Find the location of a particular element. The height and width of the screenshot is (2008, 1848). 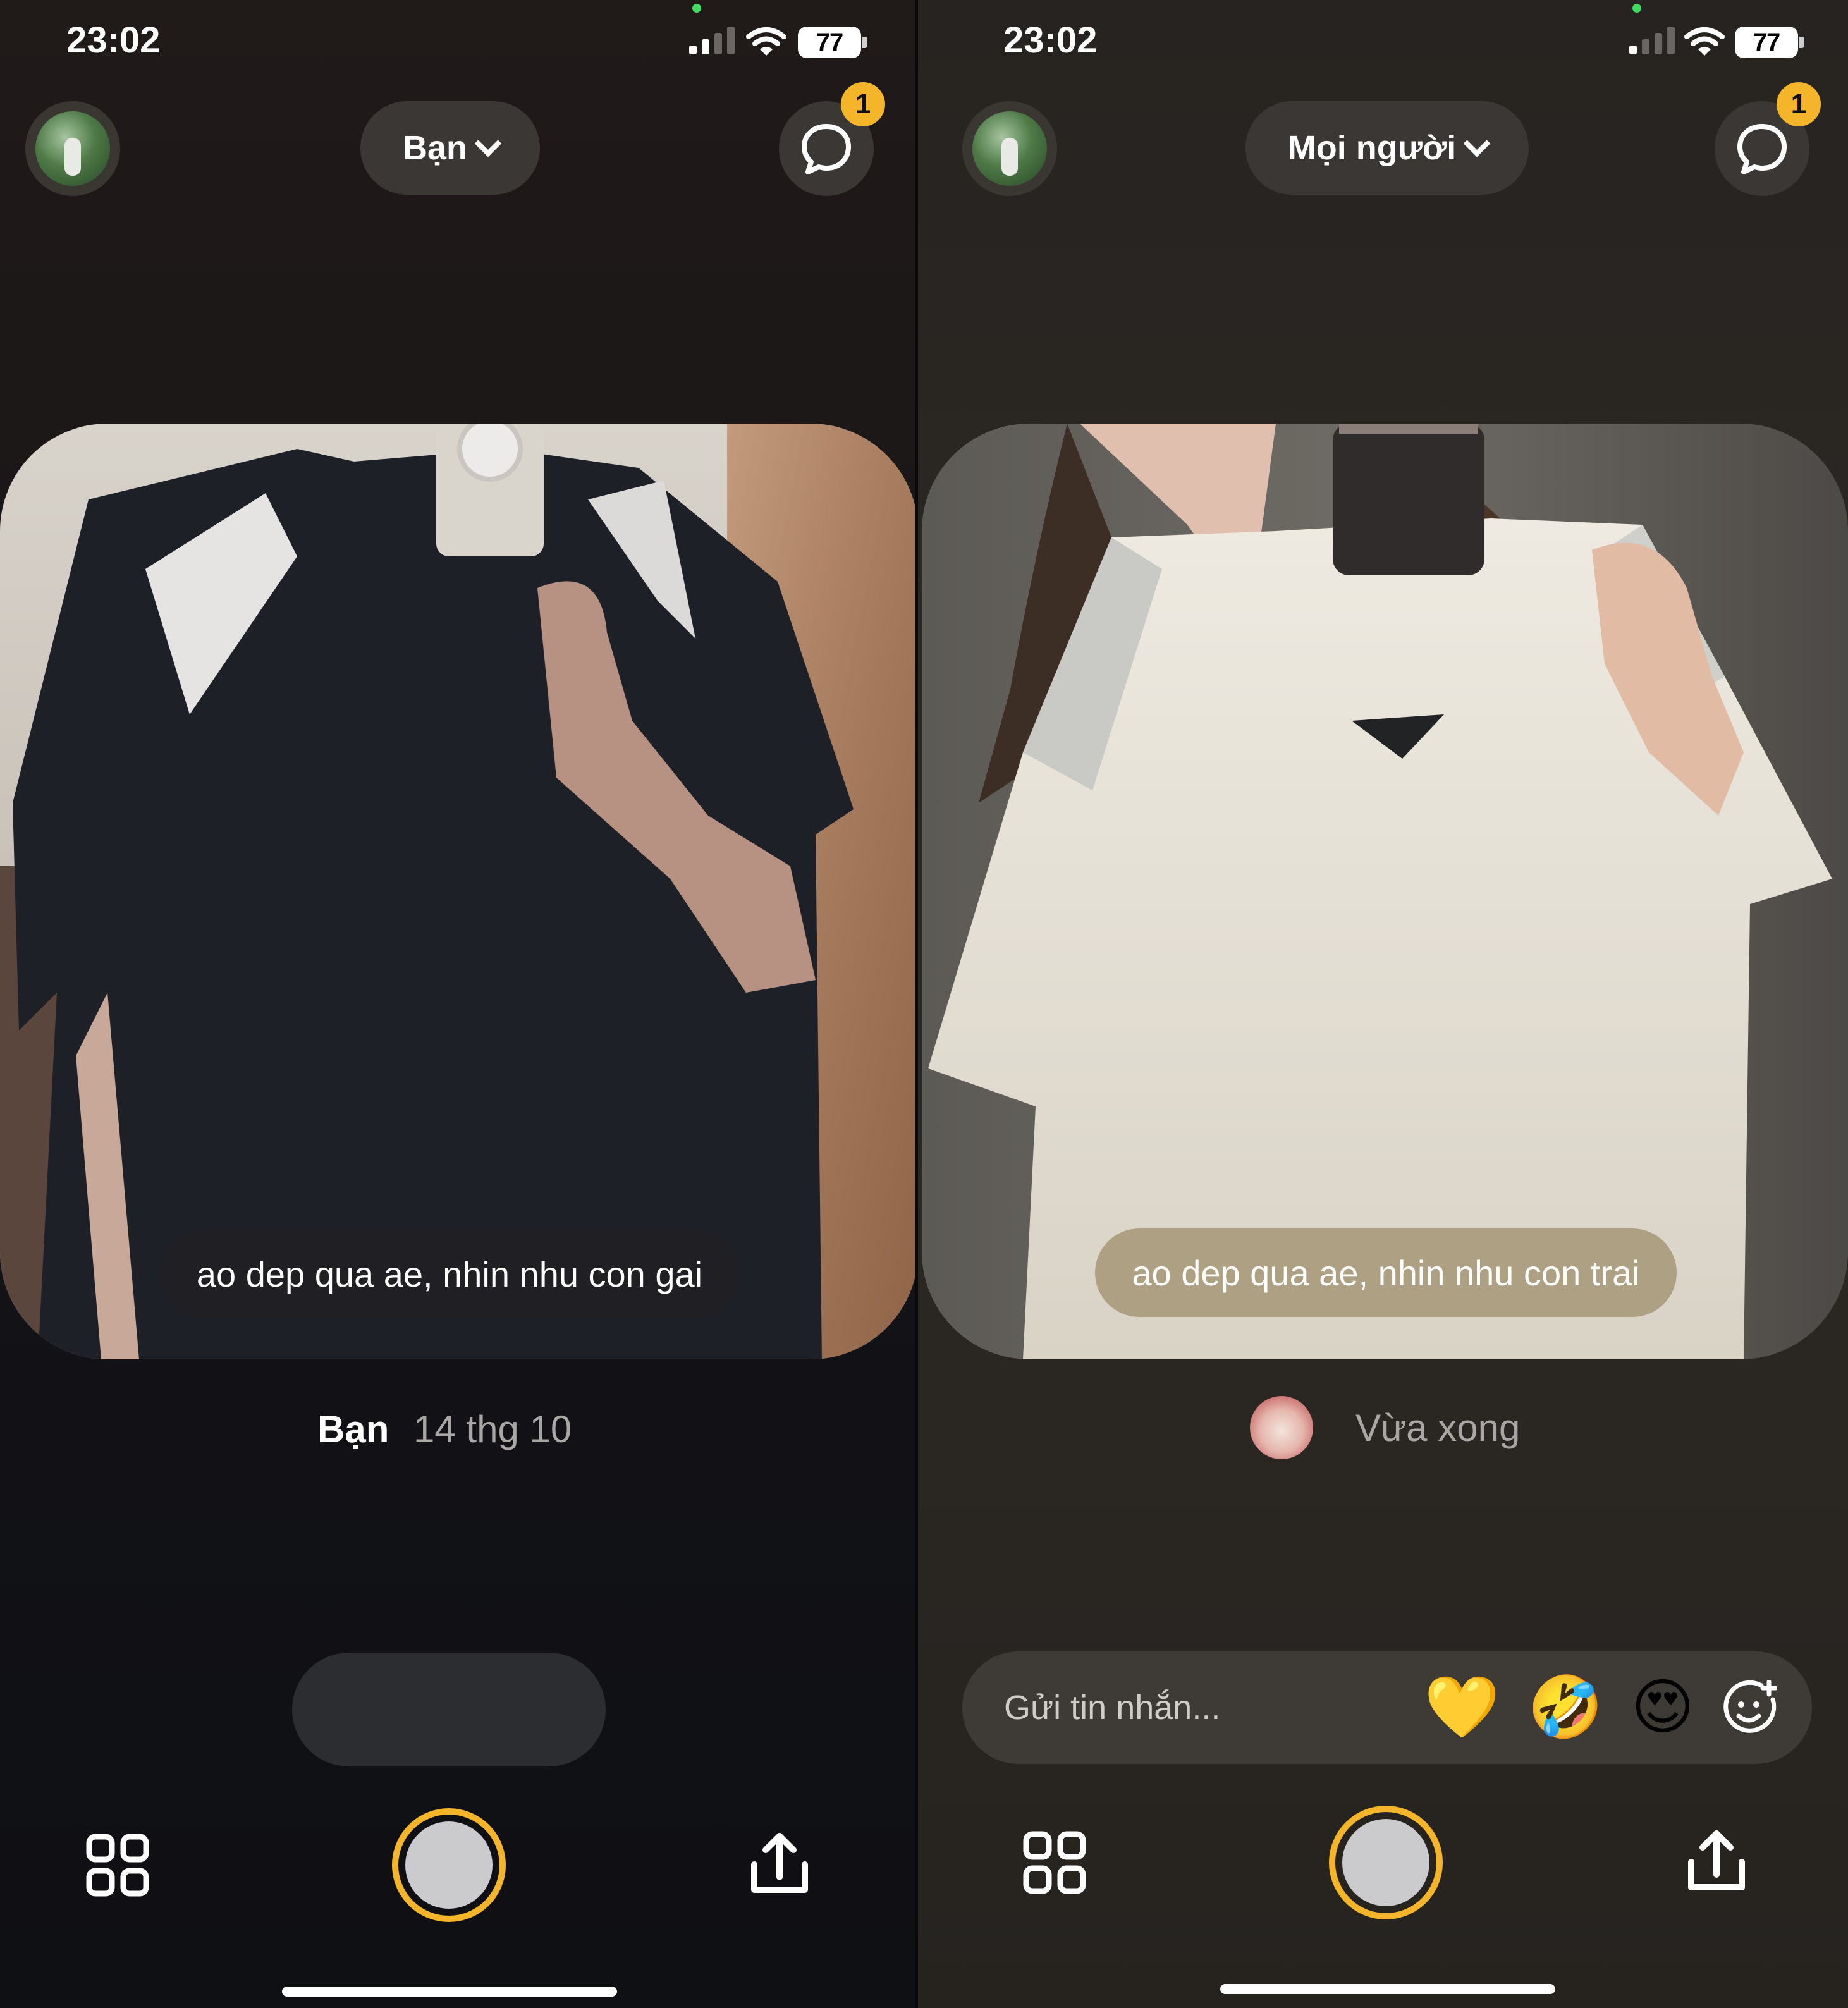

post-date: 14 thg 10 is located at coordinates (492, 1429).